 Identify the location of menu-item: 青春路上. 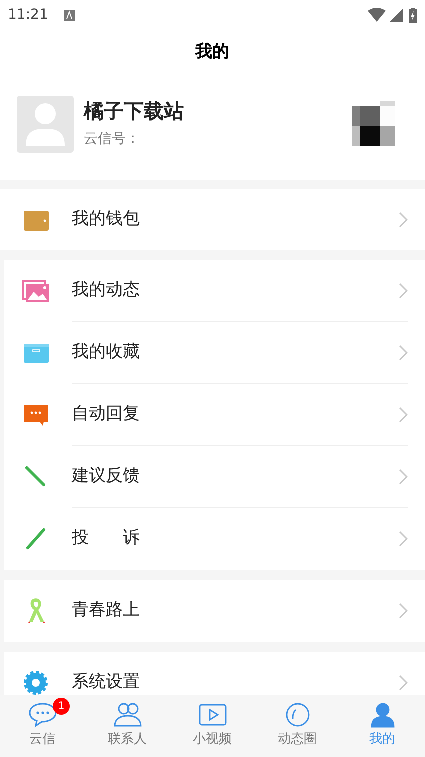
(214, 611).